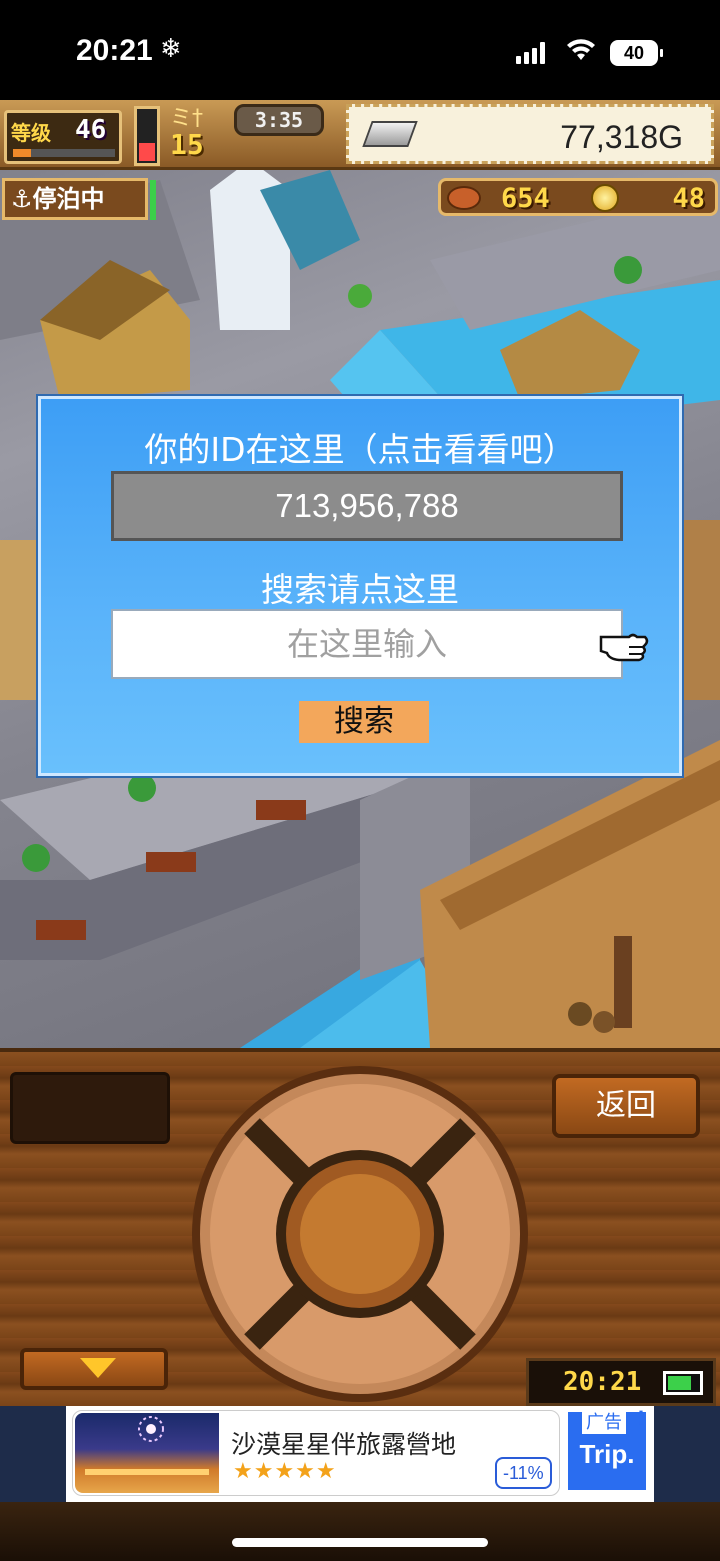 This screenshot has width=720, height=1561. What do you see at coordinates (64, 153) in the screenshot?
I see `level-progress-bar` at bounding box center [64, 153].